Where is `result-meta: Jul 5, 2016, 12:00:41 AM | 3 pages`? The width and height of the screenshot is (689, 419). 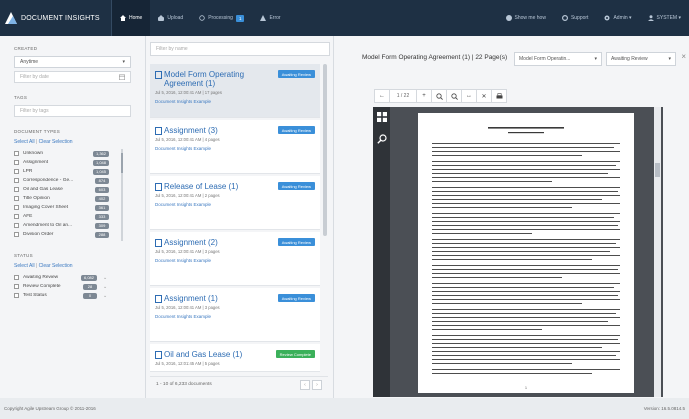
result-meta: Jul 5, 2016, 12:00:41 AM | 3 pages is located at coordinates (187, 251).